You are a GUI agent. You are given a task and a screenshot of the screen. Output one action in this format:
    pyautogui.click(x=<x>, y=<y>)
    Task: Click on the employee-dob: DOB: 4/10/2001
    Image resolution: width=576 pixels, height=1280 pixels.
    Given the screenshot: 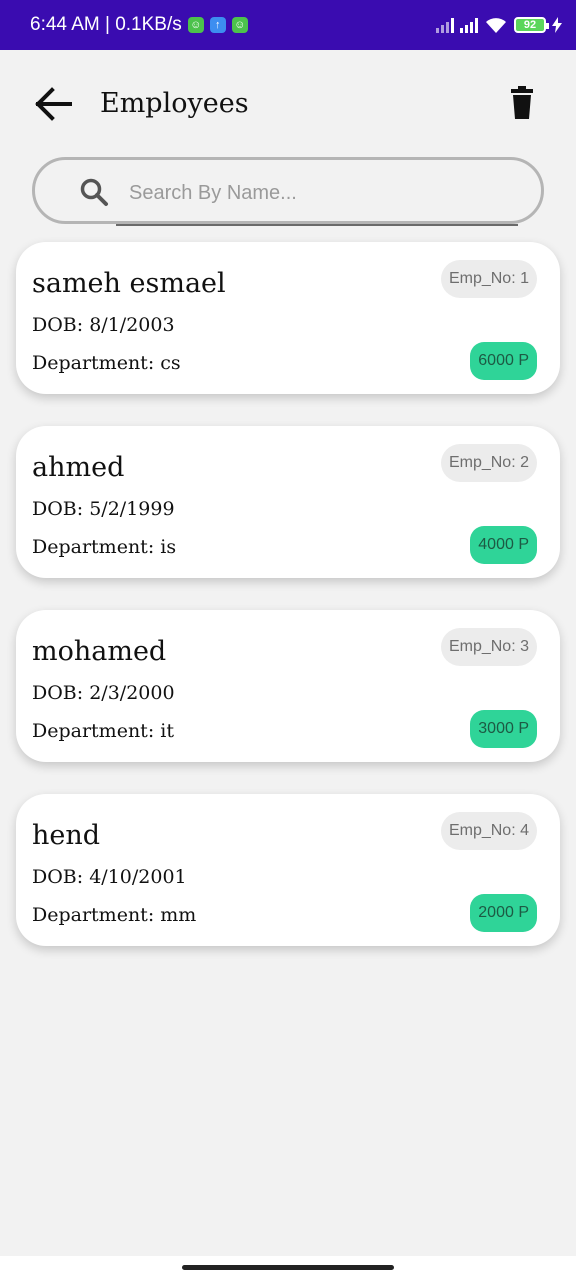 What is the action you would take?
    pyautogui.click(x=109, y=877)
    